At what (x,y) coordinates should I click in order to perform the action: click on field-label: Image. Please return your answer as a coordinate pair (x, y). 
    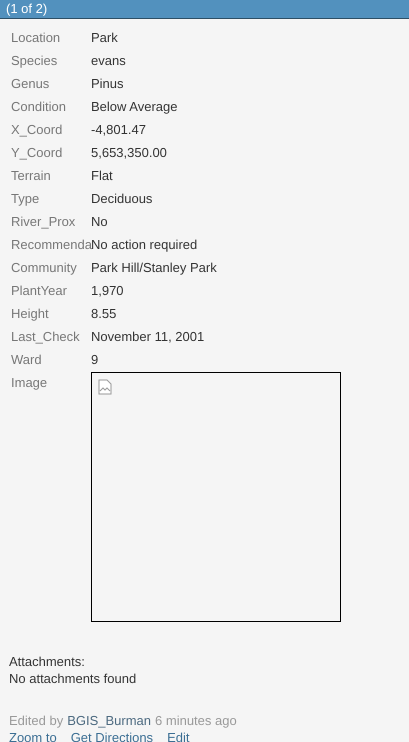
    Looking at the image, I should click on (29, 383).